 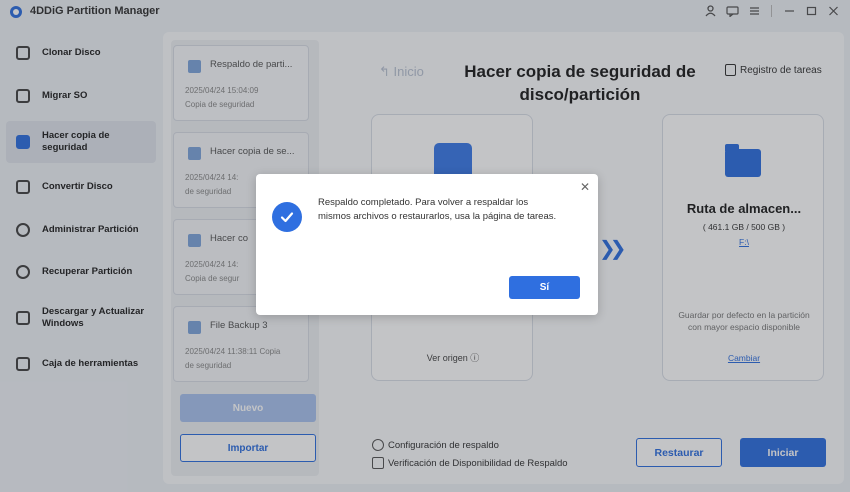 I want to click on check-icon, so click(x=287, y=217).